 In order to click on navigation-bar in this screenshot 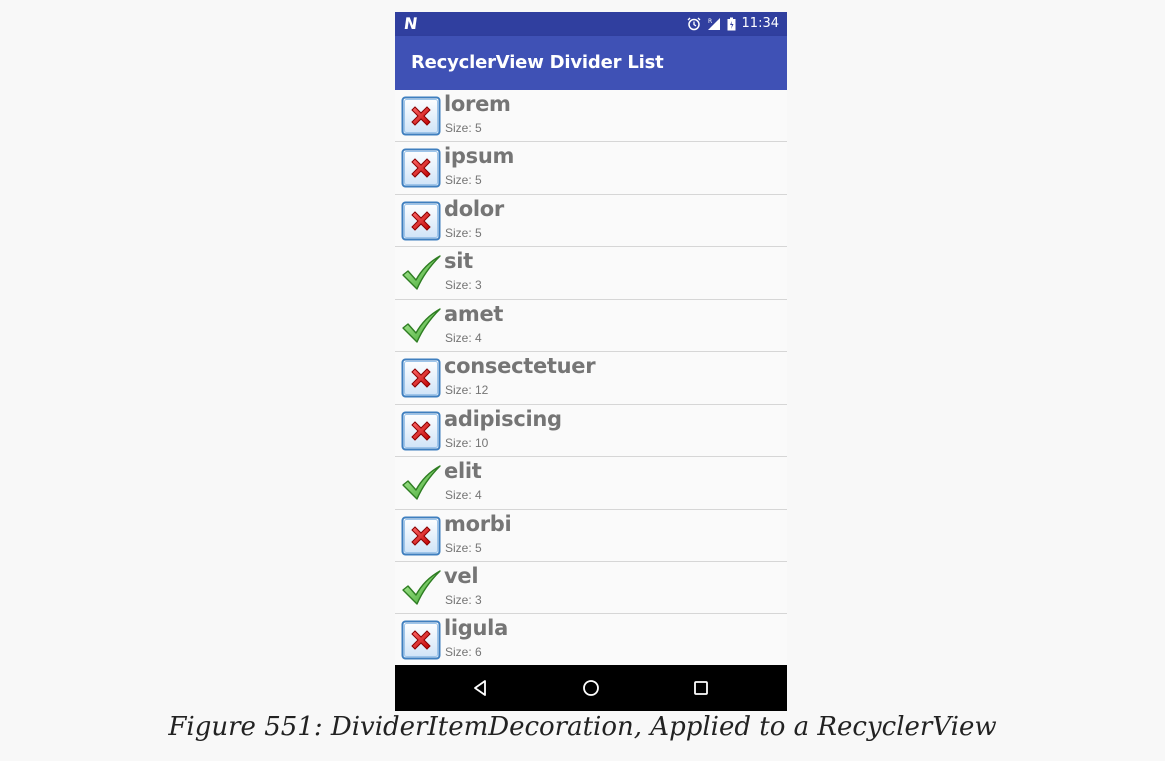, I will do `click(591, 688)`.